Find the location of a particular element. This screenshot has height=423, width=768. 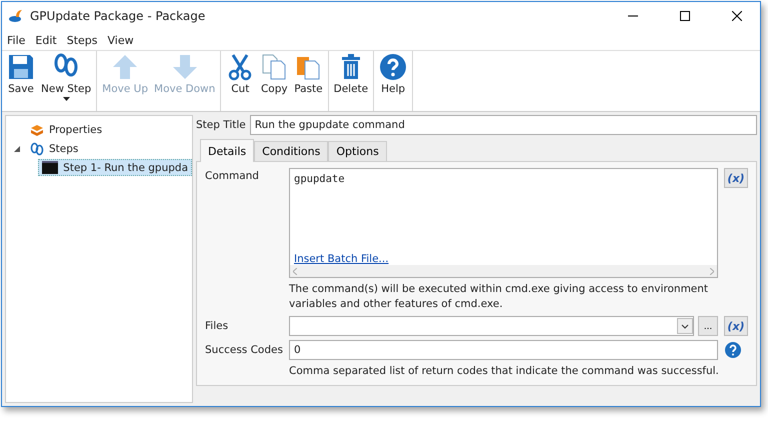

minimize-icon is located at coordinates (633, 16).